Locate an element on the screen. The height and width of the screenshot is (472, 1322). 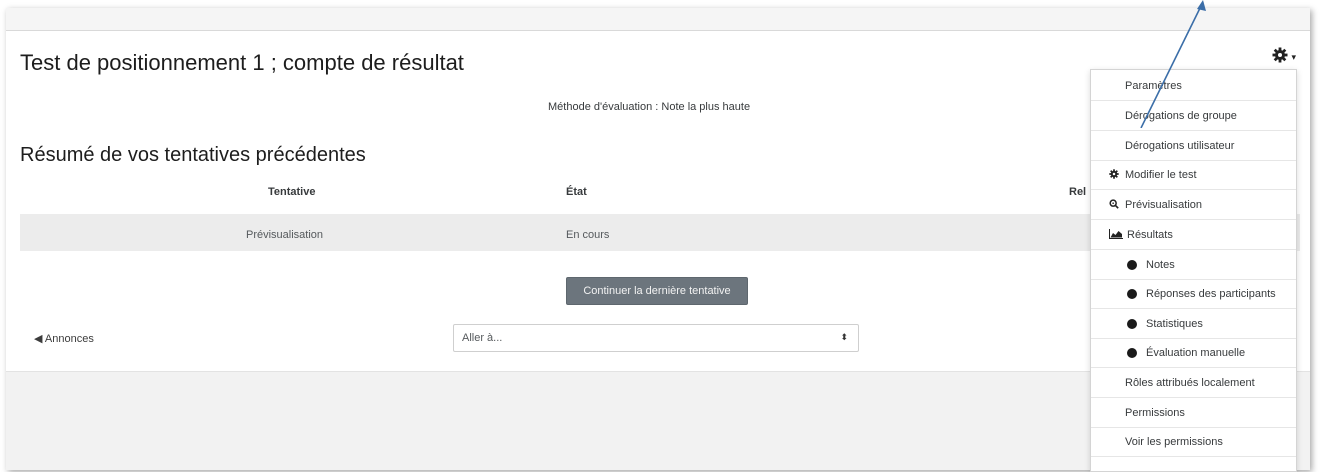
menu-item-label: Dérogations de groupe is located at coordinates (1181, 116).